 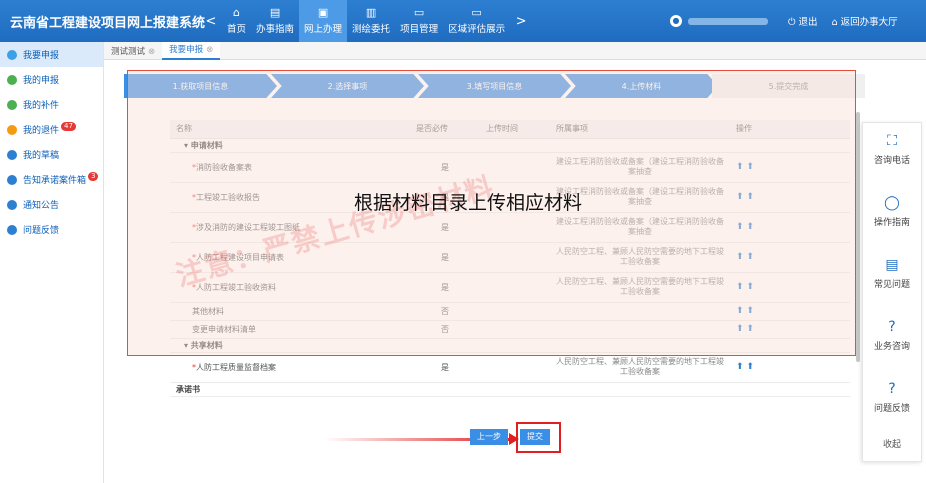 I want to click on returned-count-badge: 47, so click(x=68, y=126).